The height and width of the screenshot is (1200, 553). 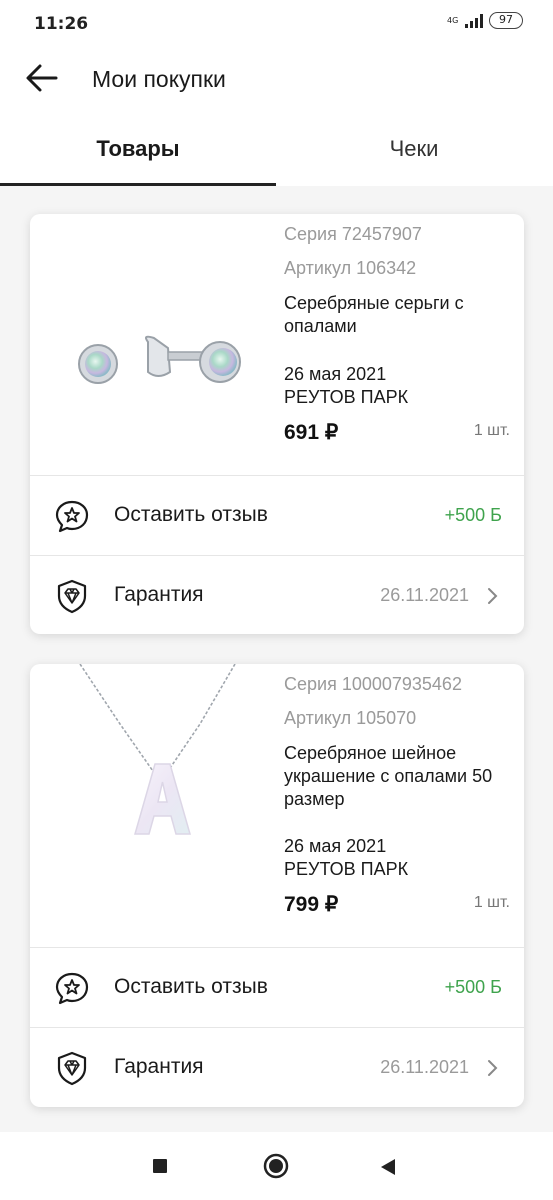 I want to click on back-button, so click(x=42, y=78).